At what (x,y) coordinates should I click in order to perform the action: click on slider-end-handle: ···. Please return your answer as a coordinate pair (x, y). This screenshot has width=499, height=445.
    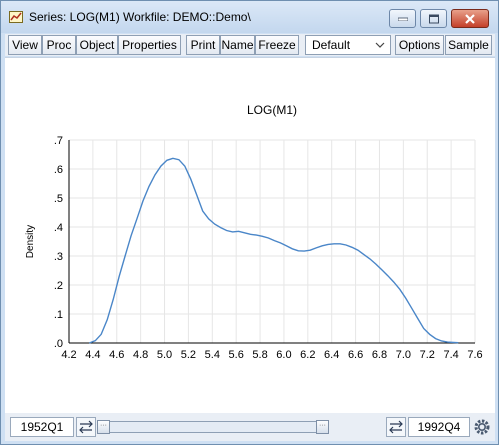
    Looking at the image, I should click on (322, 427).